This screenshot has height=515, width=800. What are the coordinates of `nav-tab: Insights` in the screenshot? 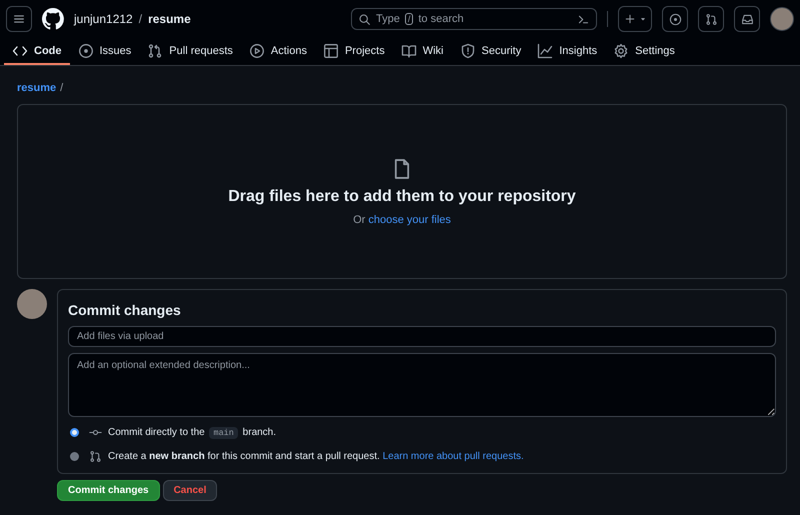 It's located at (567, 51).